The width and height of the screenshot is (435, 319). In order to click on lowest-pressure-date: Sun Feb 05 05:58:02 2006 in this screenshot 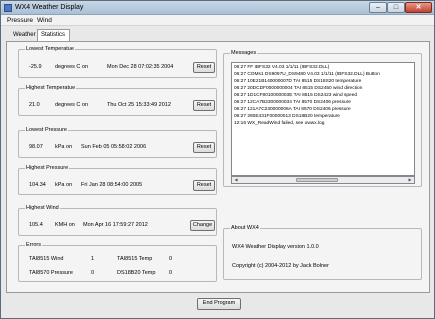, I will do `click(114, 147)`.